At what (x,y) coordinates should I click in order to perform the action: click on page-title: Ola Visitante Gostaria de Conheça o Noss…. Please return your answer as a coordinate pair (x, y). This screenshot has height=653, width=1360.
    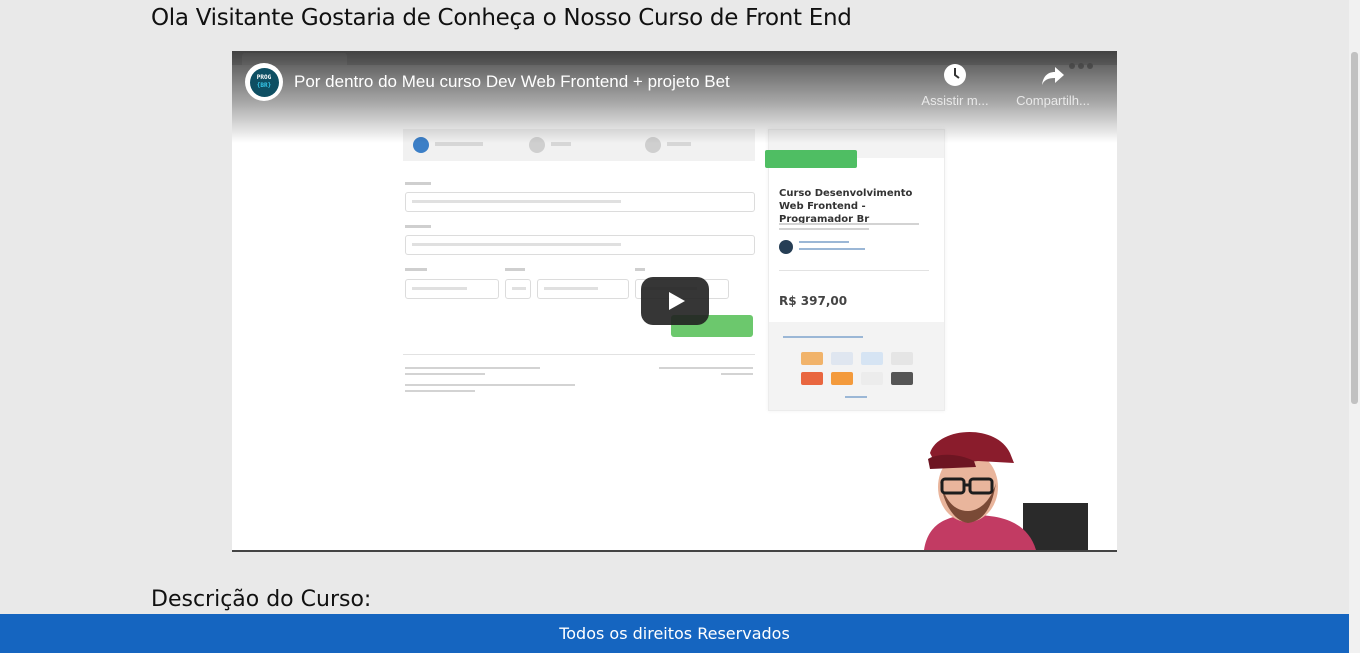
    Looking at the image, I should click on (501, 18).